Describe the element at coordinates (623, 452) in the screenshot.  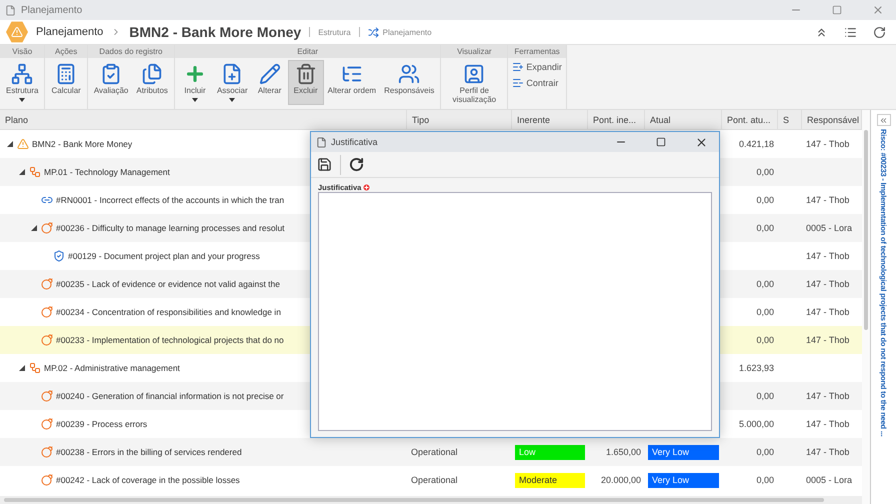
I see `score-cell-text: 1.650,00` at that location.